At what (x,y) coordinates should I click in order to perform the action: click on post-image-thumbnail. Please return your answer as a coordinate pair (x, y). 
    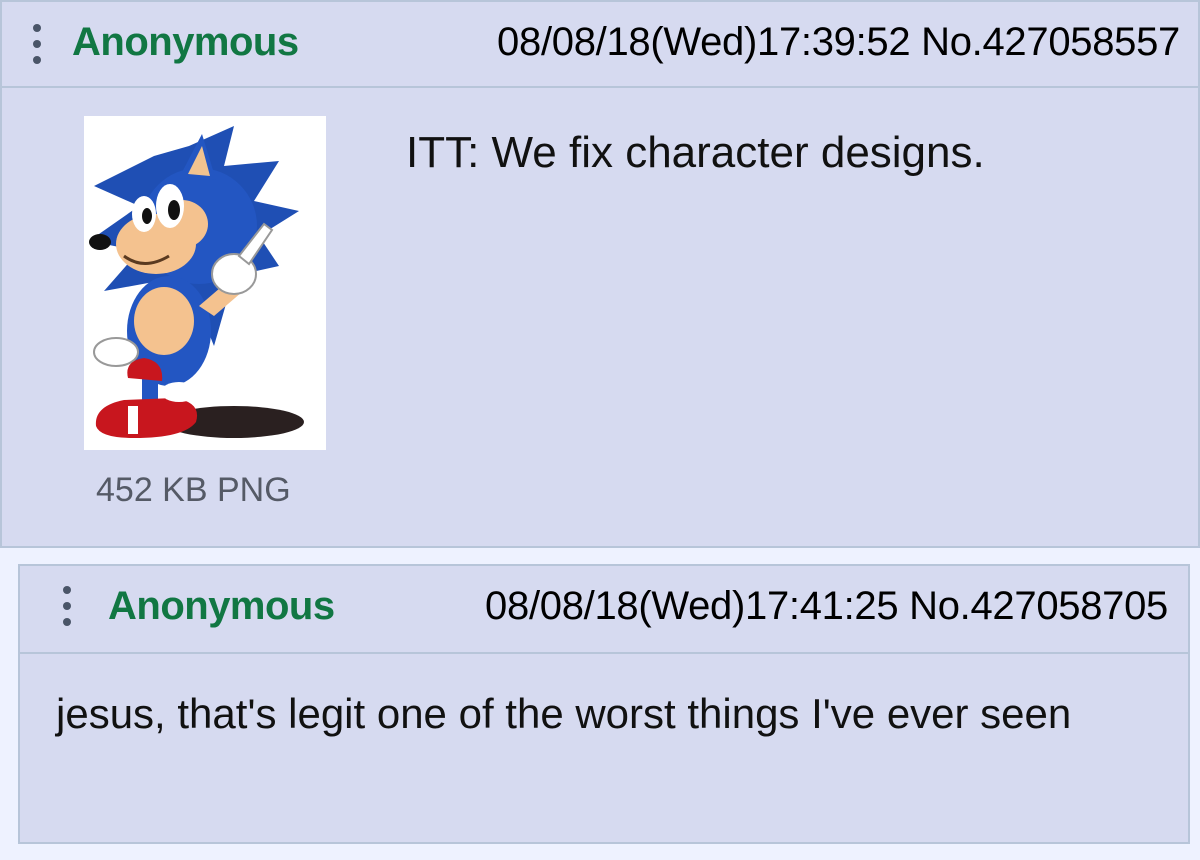
    Looking at the image, I should click on (205, 283).